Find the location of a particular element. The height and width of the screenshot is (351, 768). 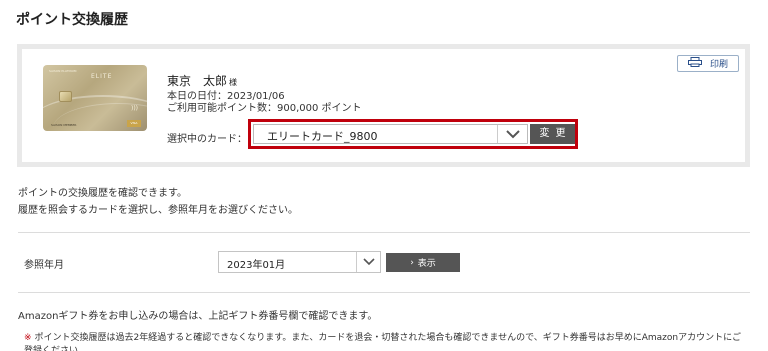

change-card-button: 変更 is located at coordinates (552, 134).